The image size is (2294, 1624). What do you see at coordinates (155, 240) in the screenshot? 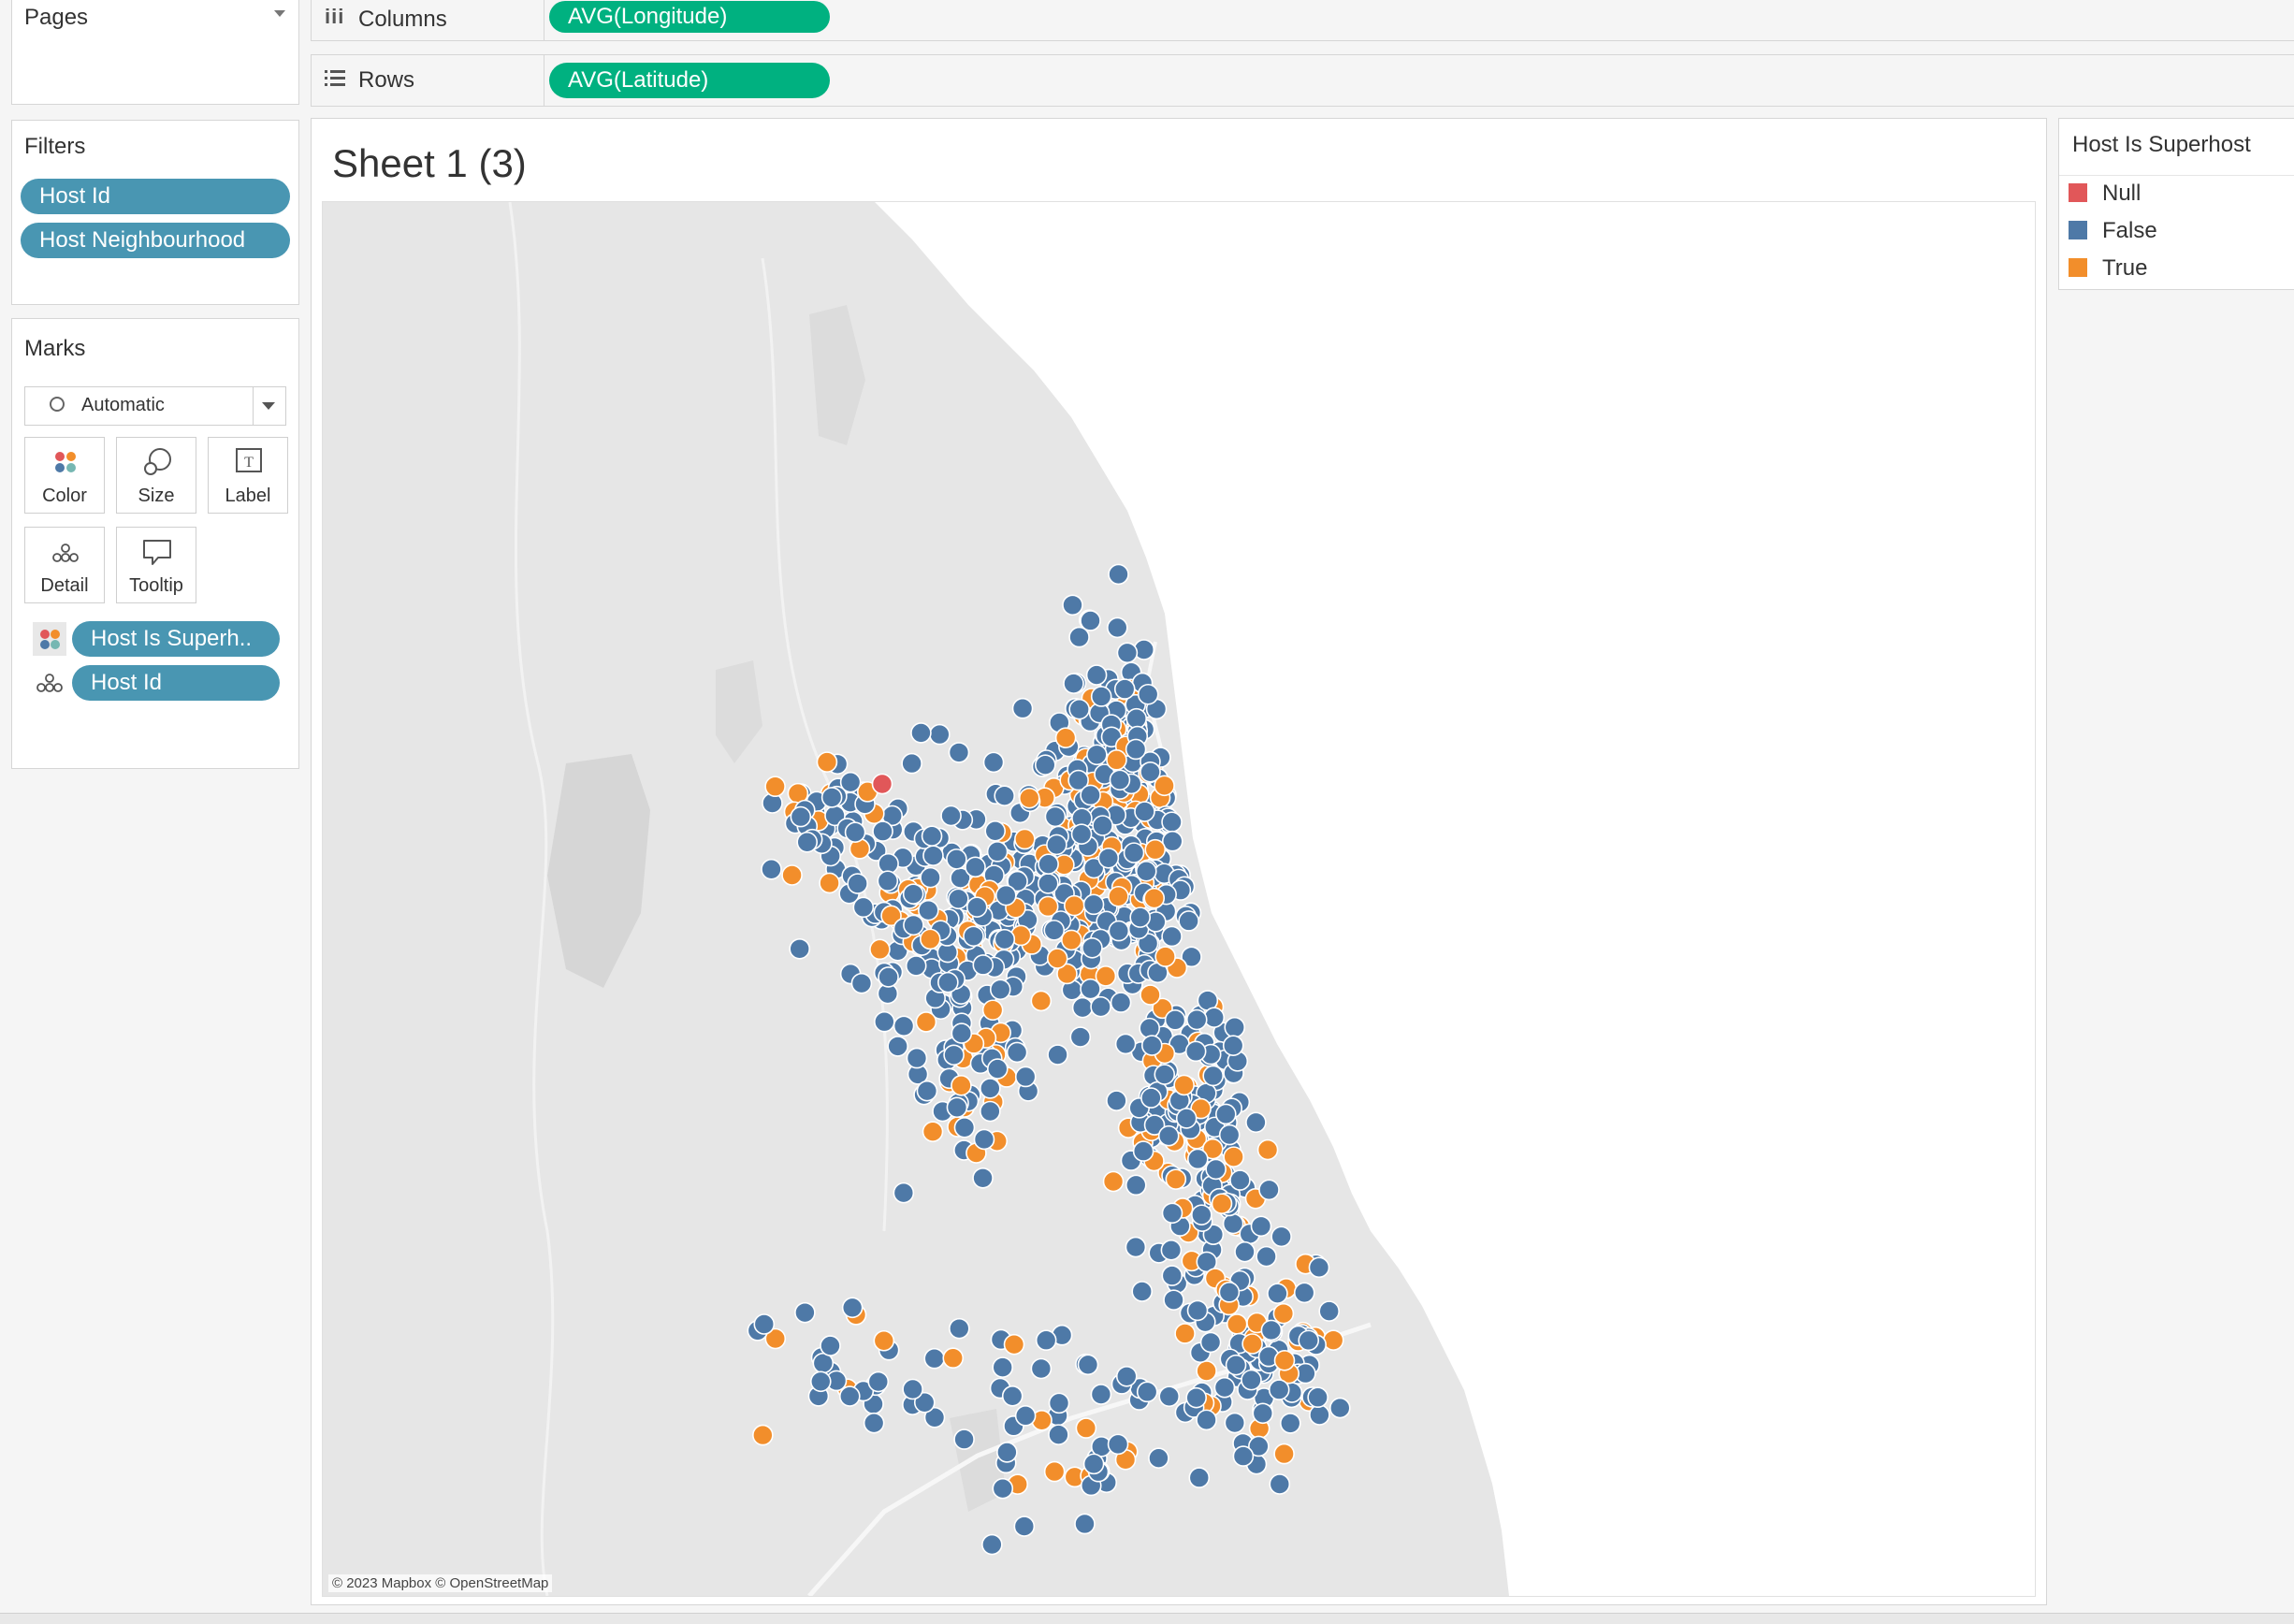
I see `filter-host-neighbourhood-pill: Host Neighbourhood` at bounding box center [155, 240].